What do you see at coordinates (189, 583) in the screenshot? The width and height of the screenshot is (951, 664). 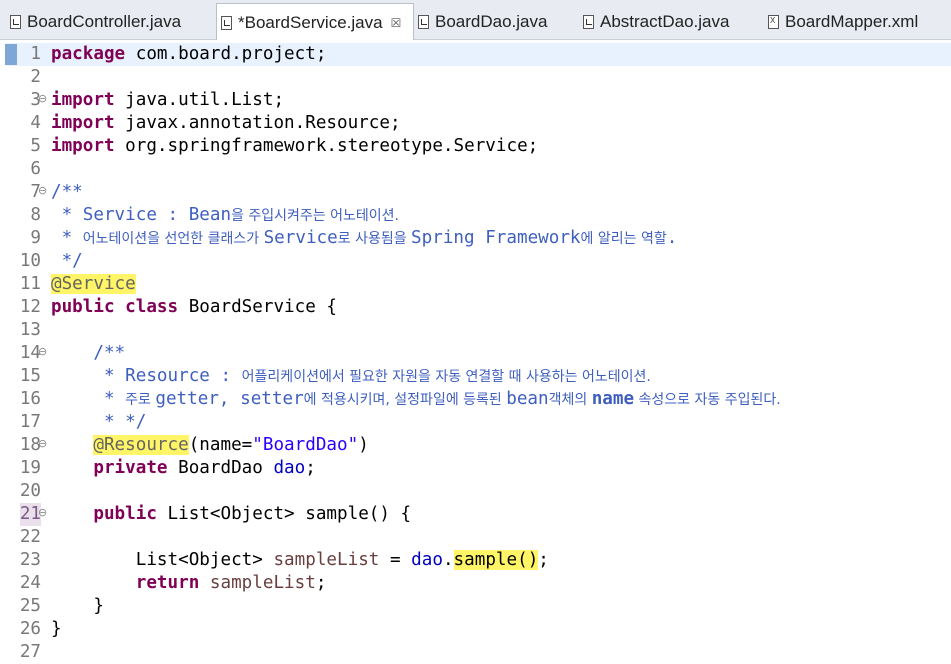 I see `code-text: return sampleList;` at bounding box center [189, 583].